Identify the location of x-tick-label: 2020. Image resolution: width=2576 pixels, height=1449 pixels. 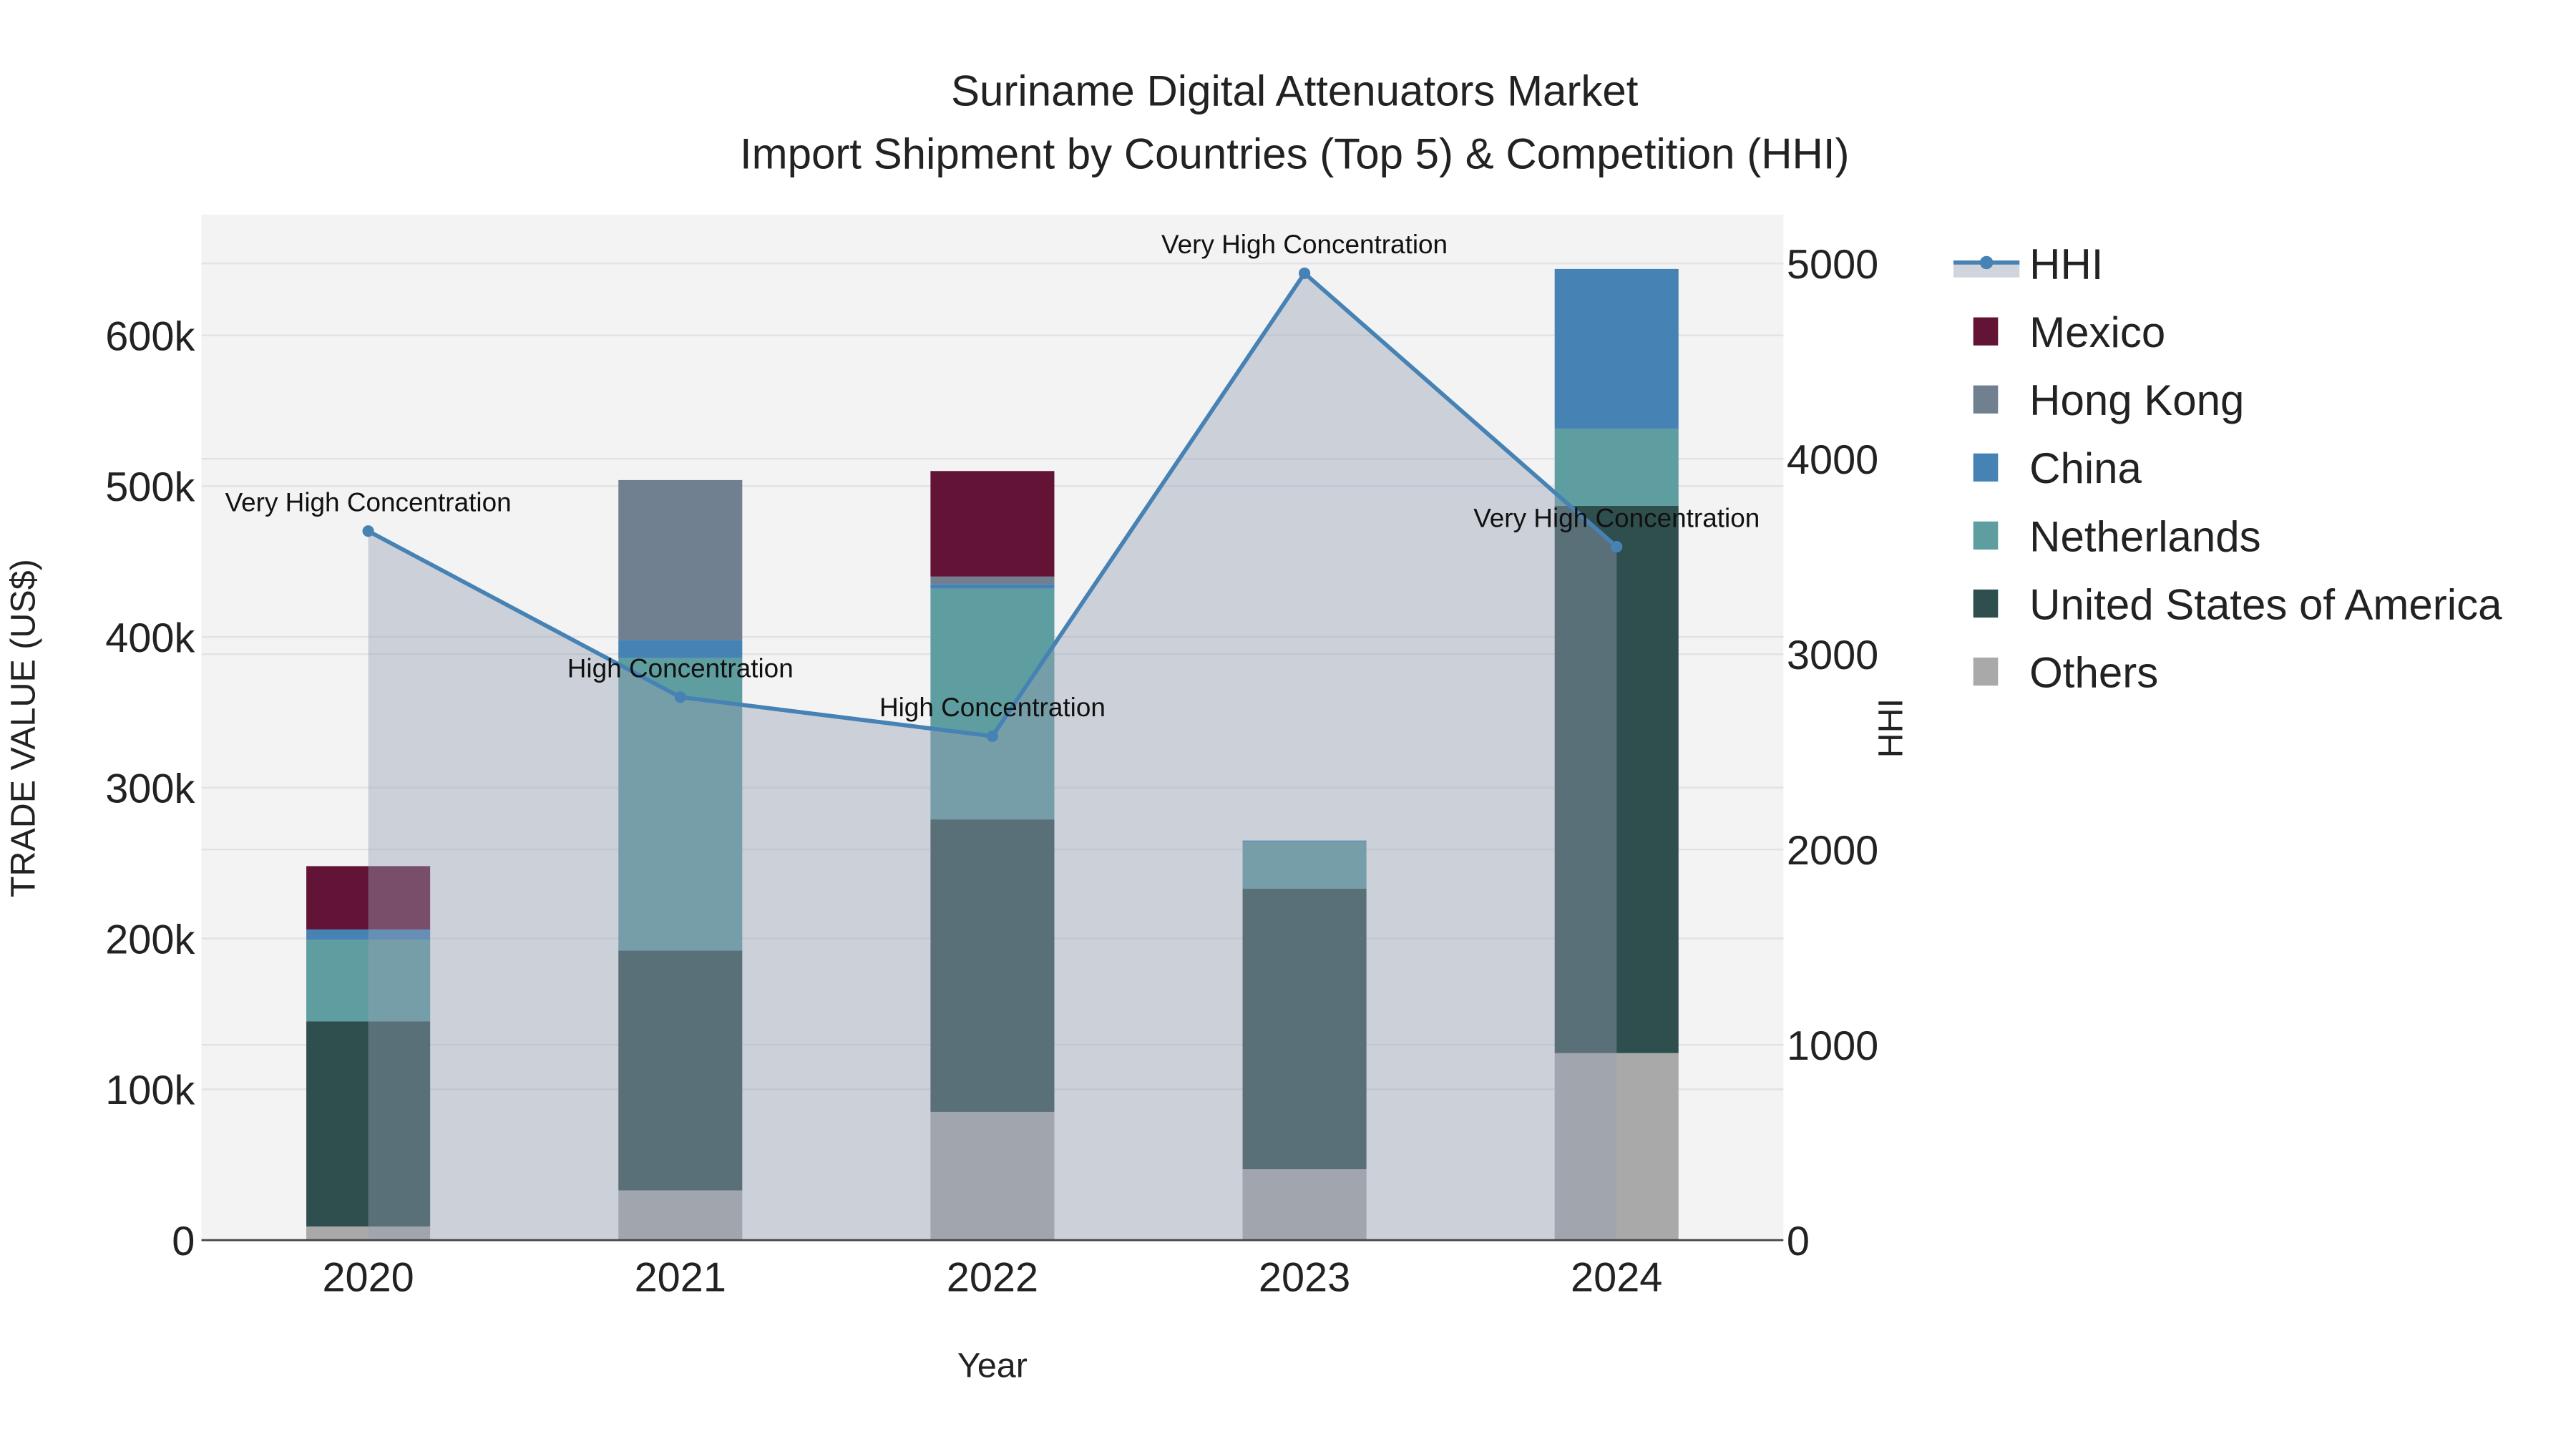
(368, 1278).